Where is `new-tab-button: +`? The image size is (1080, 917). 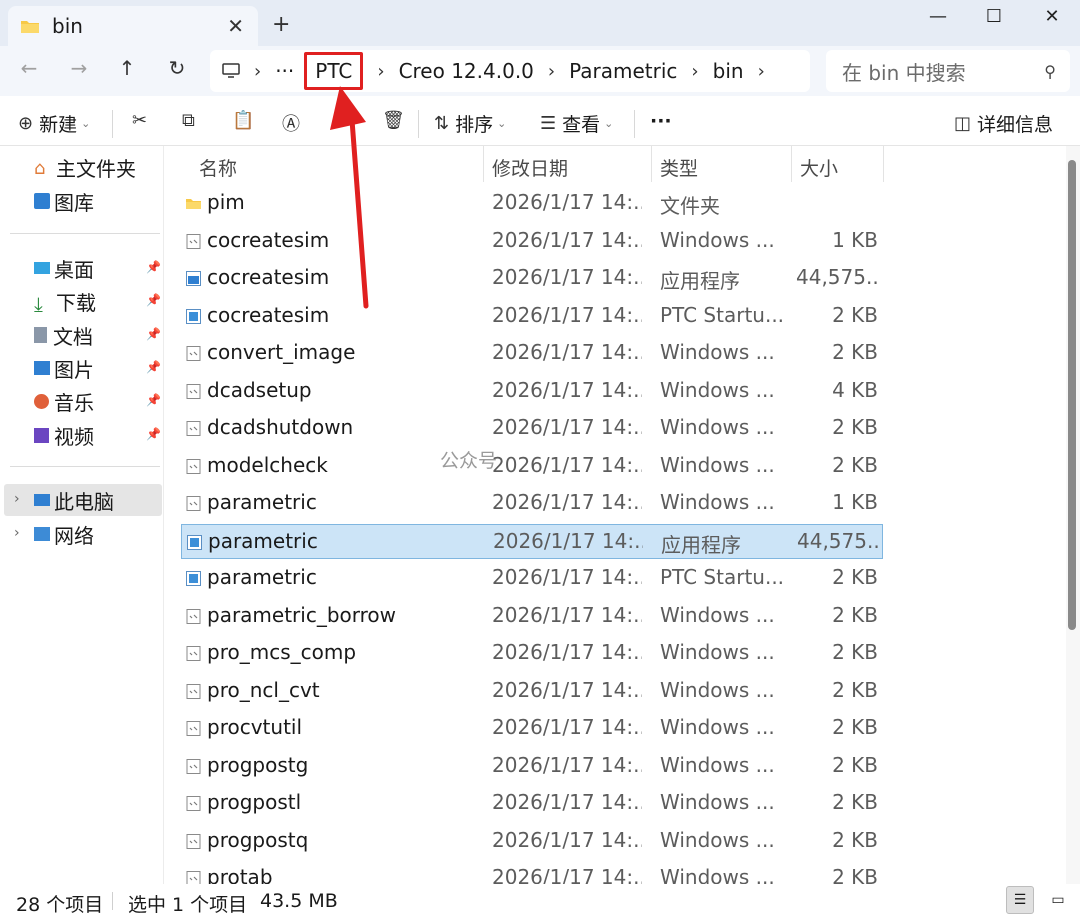 new-tab-button: + is located at coordinates (281, 24).